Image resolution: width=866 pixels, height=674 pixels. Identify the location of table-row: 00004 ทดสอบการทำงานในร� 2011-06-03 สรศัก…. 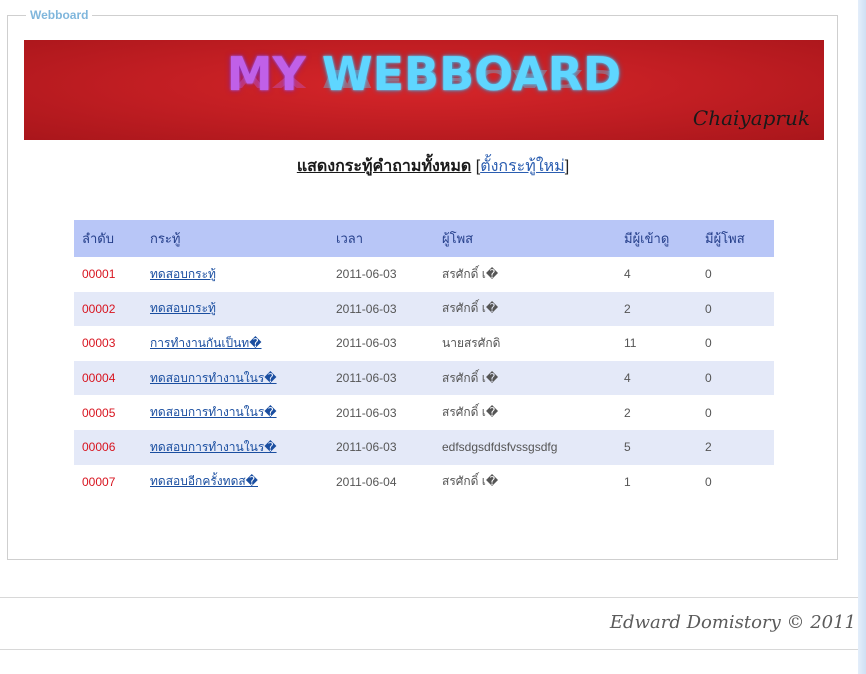
(424, 378).